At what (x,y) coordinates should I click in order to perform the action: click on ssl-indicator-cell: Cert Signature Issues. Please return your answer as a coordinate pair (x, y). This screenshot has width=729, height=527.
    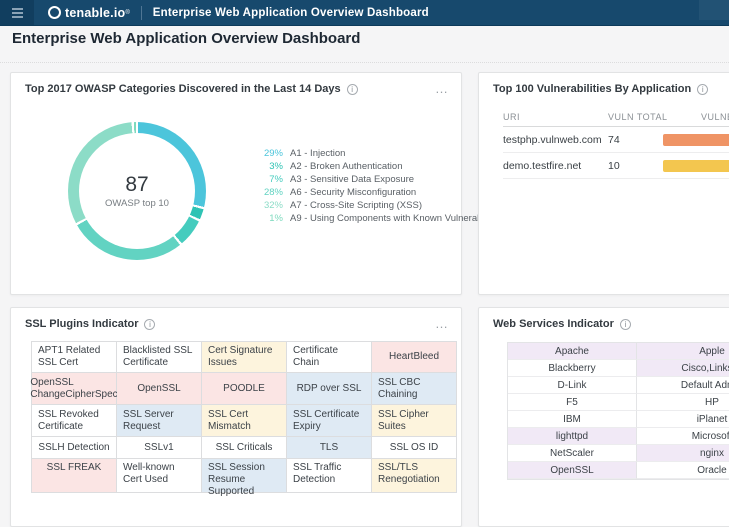
    Looking at the image, I should click on (244, 357).